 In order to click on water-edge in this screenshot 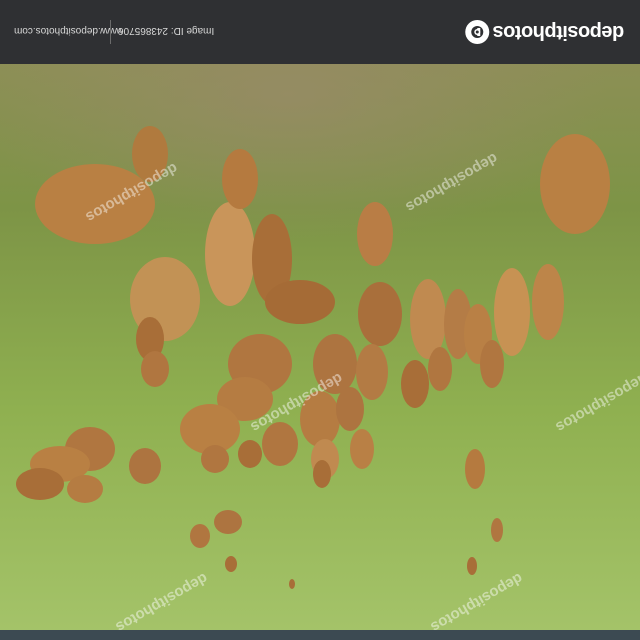, I will do `click(320, 635)`.